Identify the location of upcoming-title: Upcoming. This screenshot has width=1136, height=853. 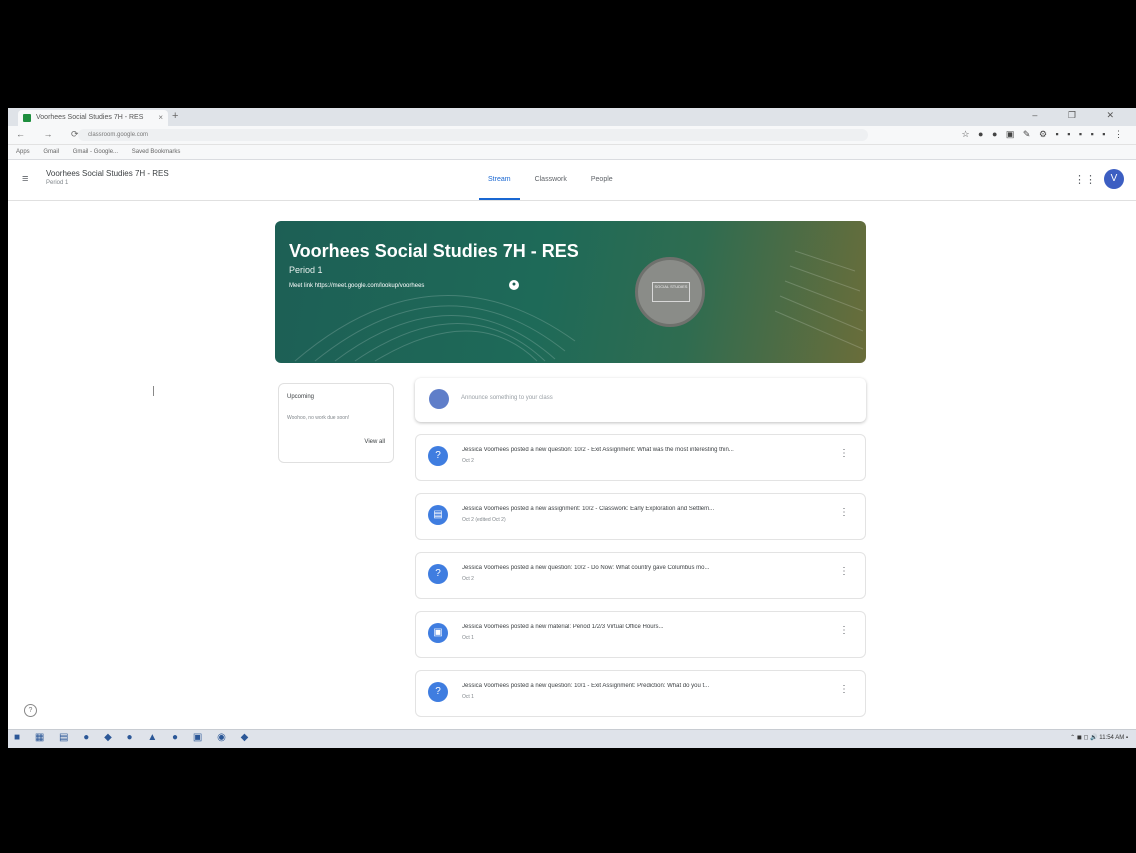
(301, 397).